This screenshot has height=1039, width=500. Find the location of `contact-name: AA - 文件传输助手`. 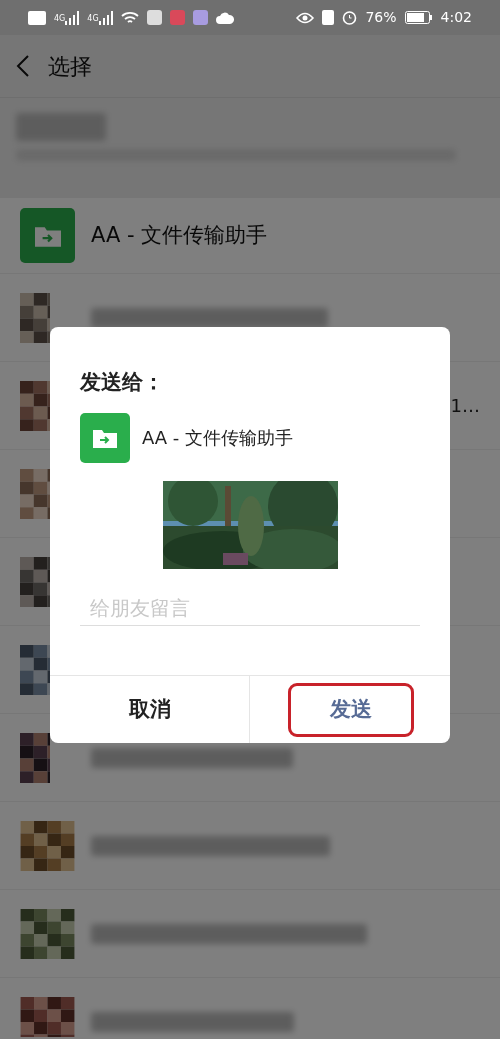

contact-name: AA - 文件传输助手 is located at coordinates (179, 235).